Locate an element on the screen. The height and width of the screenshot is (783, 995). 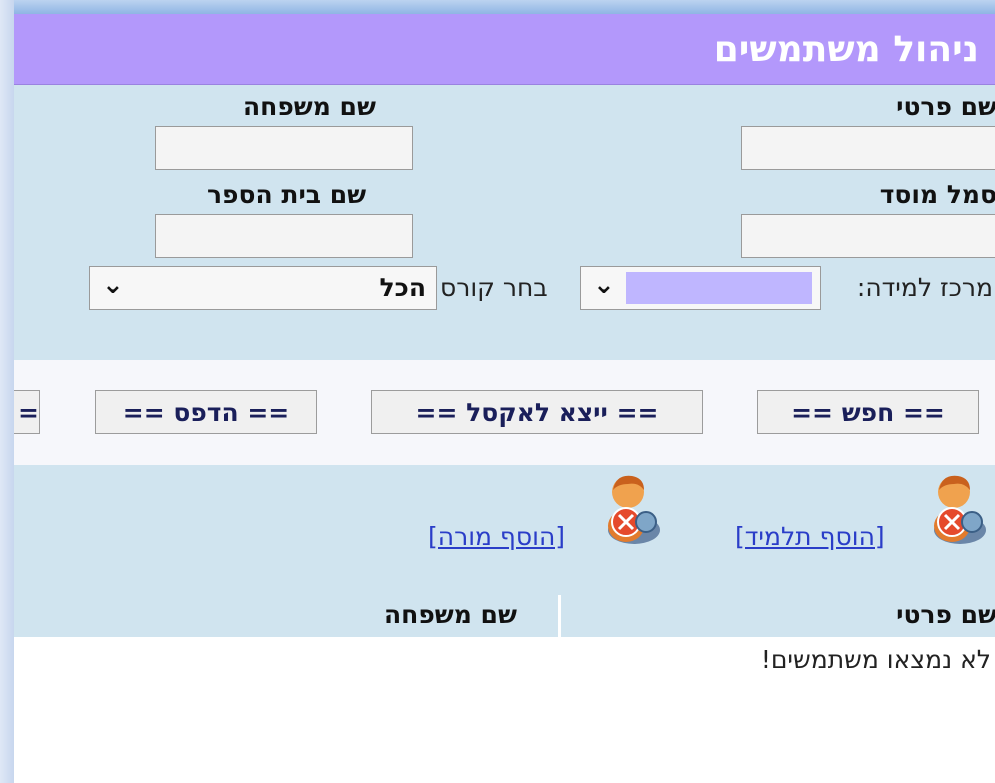
page-header: ניהול משתמשים is located at coordinates (497, 49).